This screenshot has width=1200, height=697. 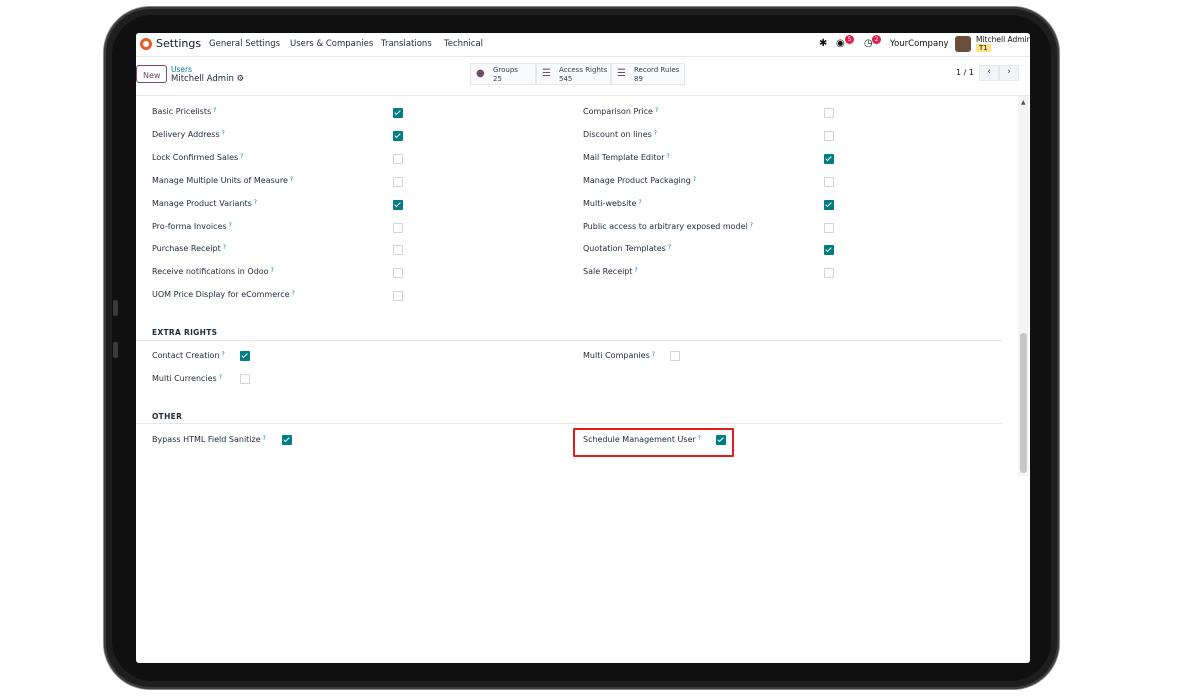 I want to click on menu-technical: Technical, so click(x=463, y=44).